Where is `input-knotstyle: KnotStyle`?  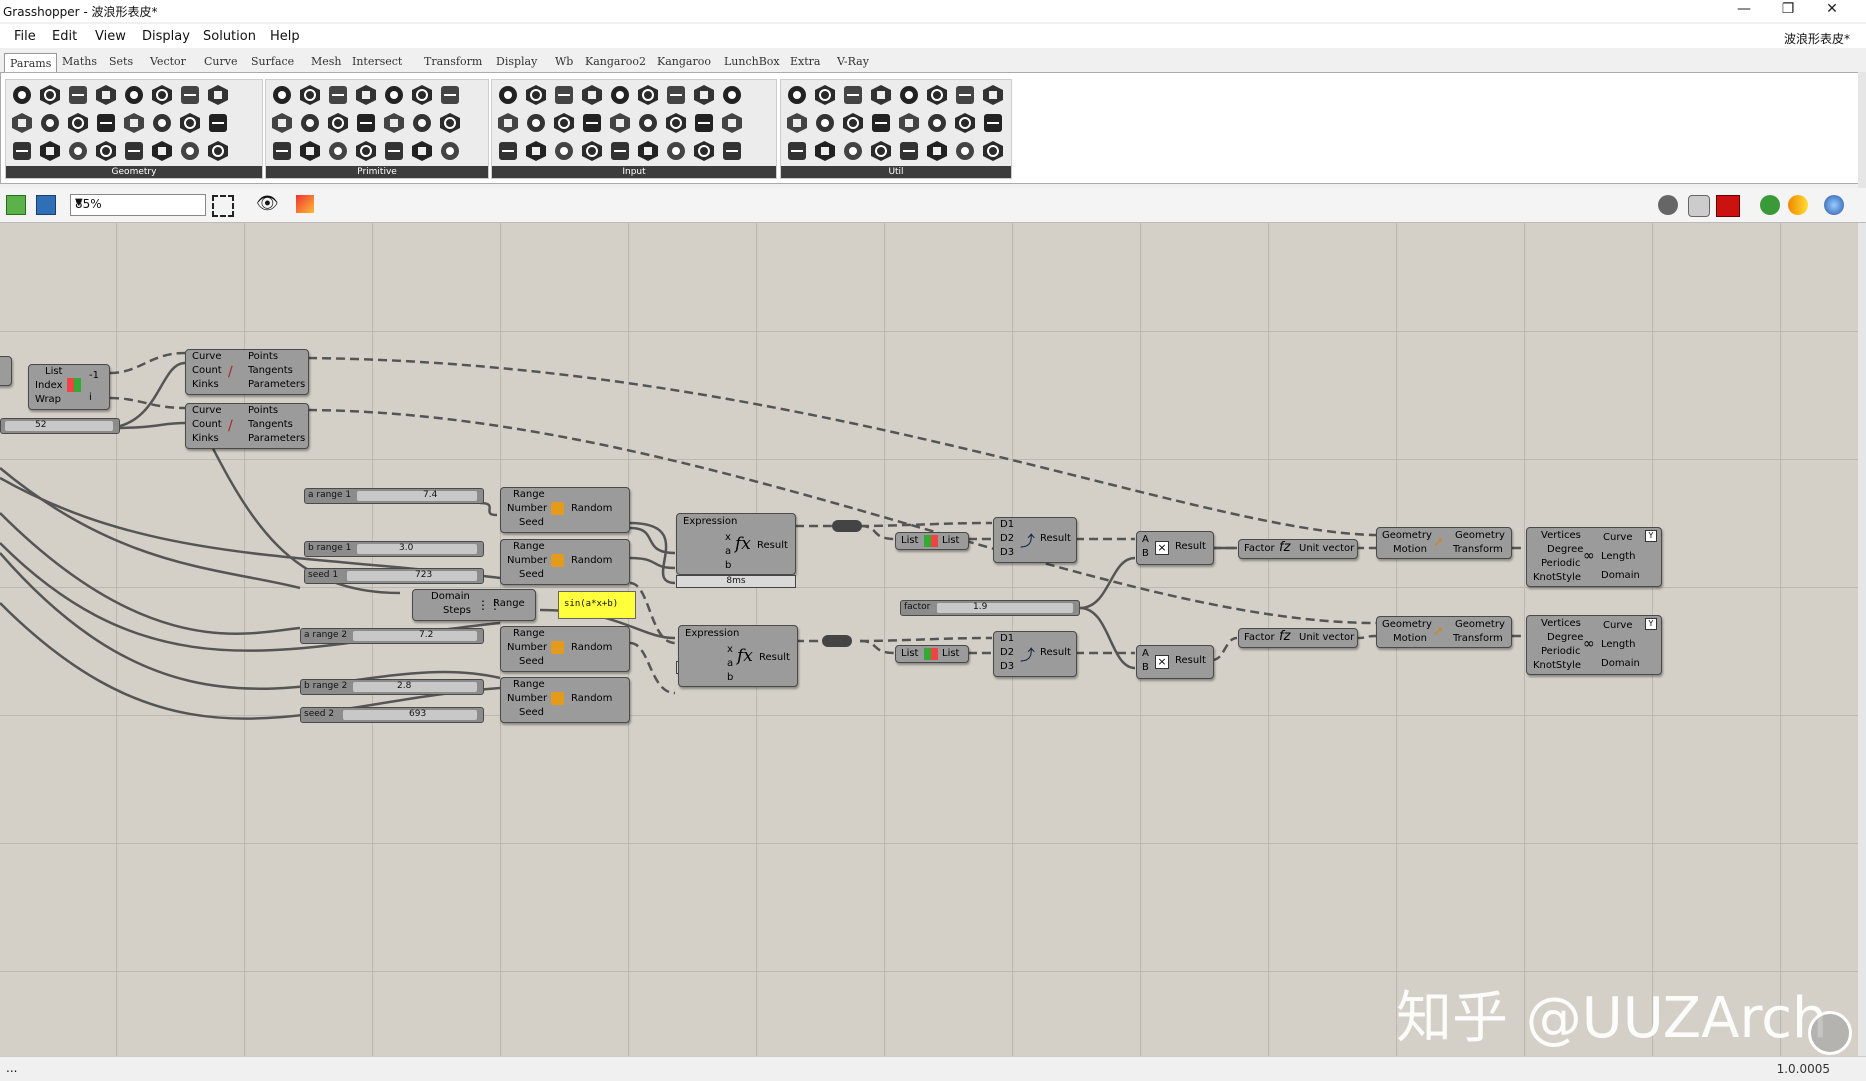 input-knotstyle: KnotStyle is located at coordinates (1557, 665).